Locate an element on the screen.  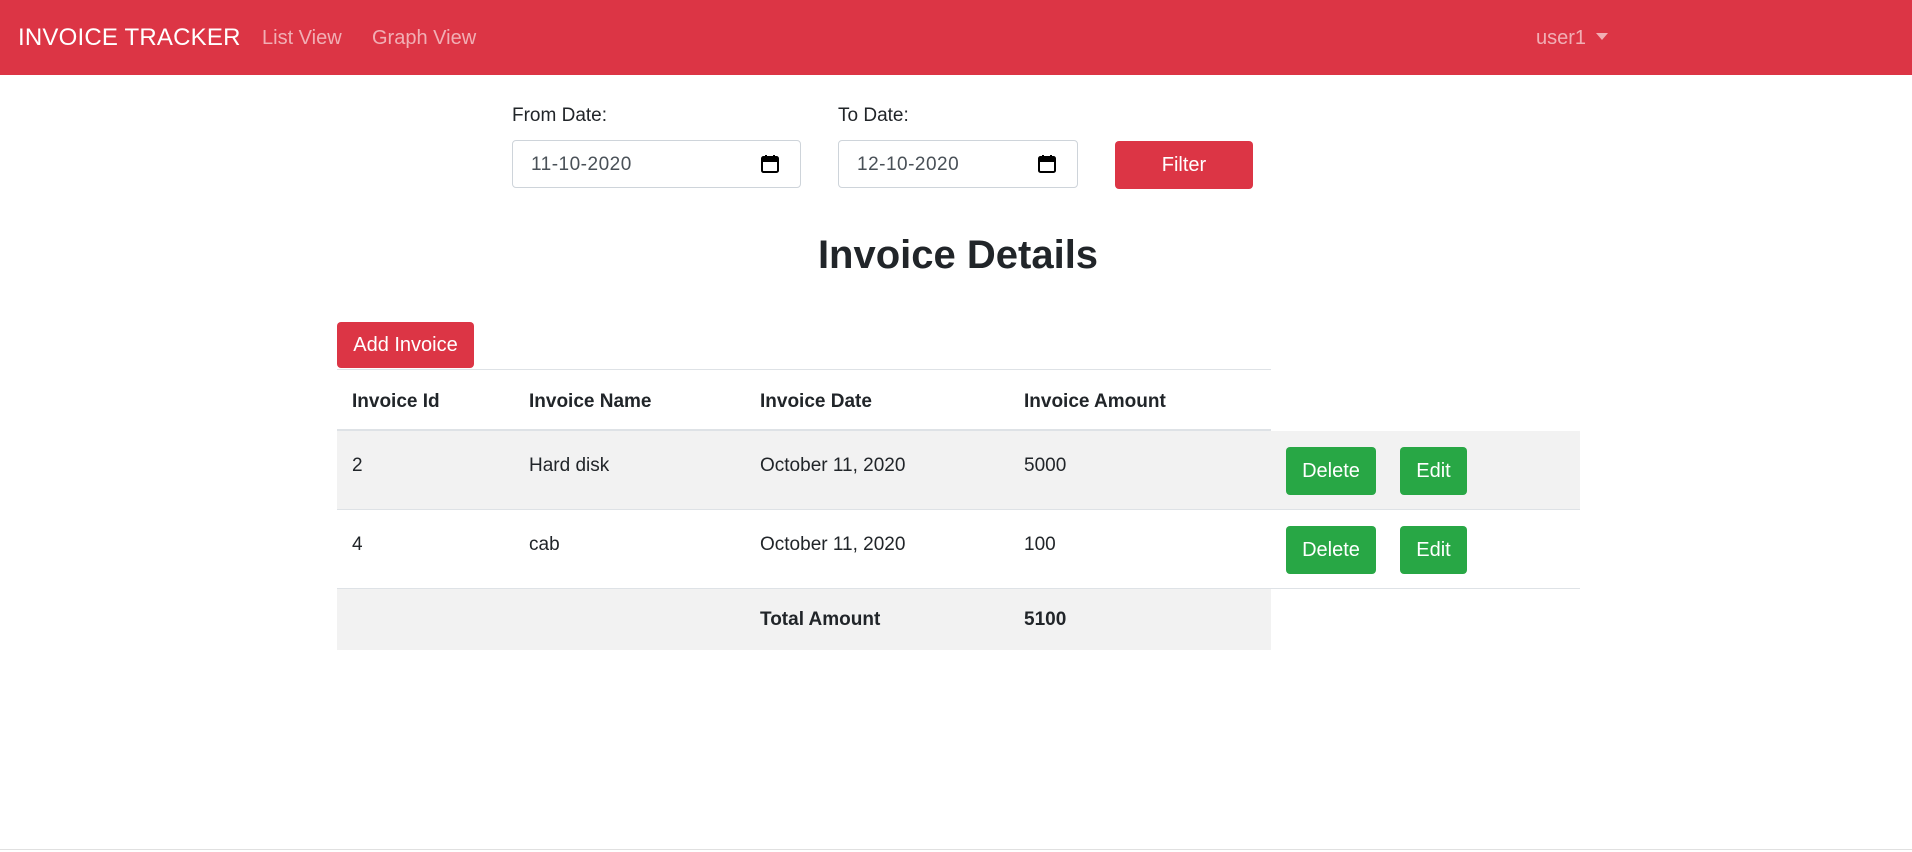
header-invoice-id: Invoice Id is located at coordinates (396, 401).